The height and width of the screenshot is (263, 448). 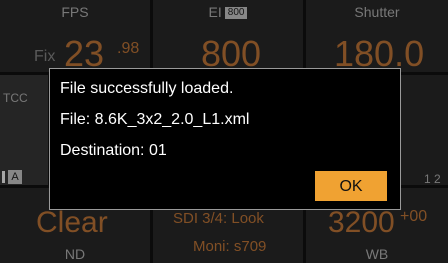 What do you see at coordinates (113, 150) in the screenshot?
I see `dialog-destination: Destination: 01` at bounding box center [113, 150].